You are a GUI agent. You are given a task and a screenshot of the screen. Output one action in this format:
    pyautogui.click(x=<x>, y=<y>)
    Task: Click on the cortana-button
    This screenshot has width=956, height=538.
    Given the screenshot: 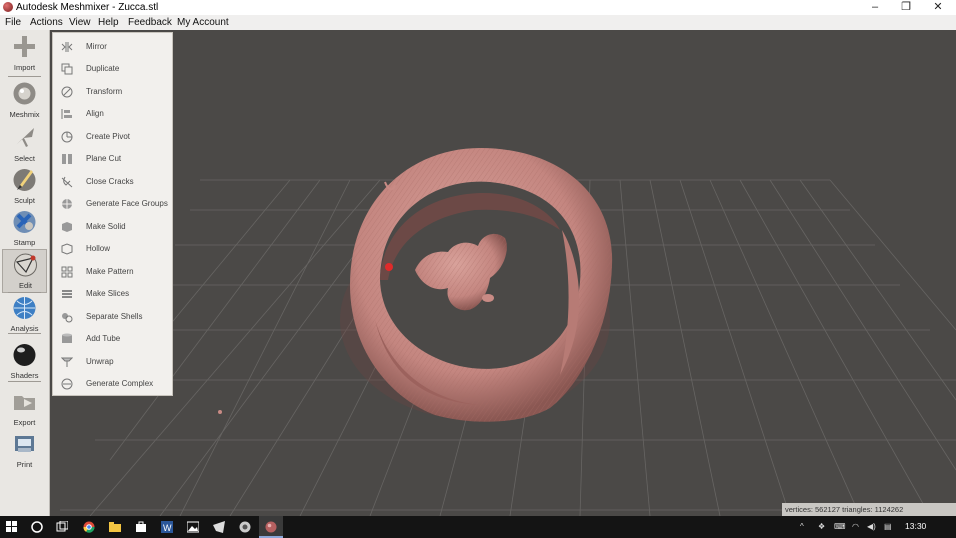 What is the action you would take?
    pyautogui.click(x=37, y=527)
    